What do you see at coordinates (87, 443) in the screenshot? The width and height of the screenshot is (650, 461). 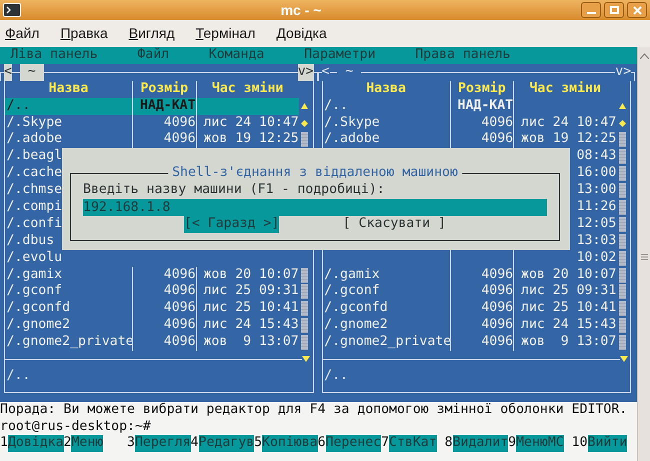 I see `function-key-button: Меню` at bounding box center [87, 443].